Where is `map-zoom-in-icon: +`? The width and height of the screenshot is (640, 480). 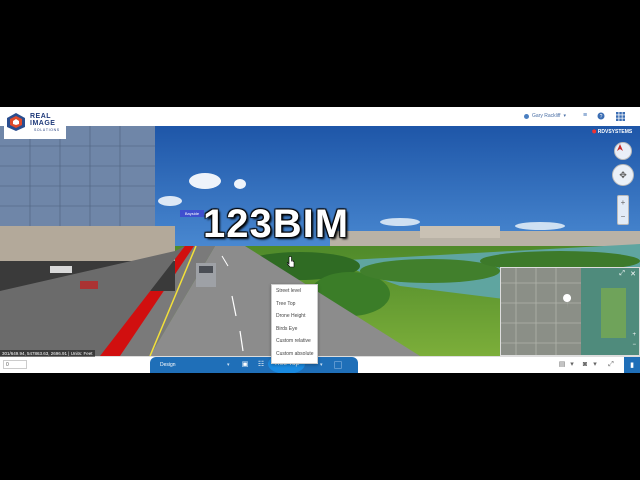 map-zoom-in-icon: + is located at coordinates (634, 335).